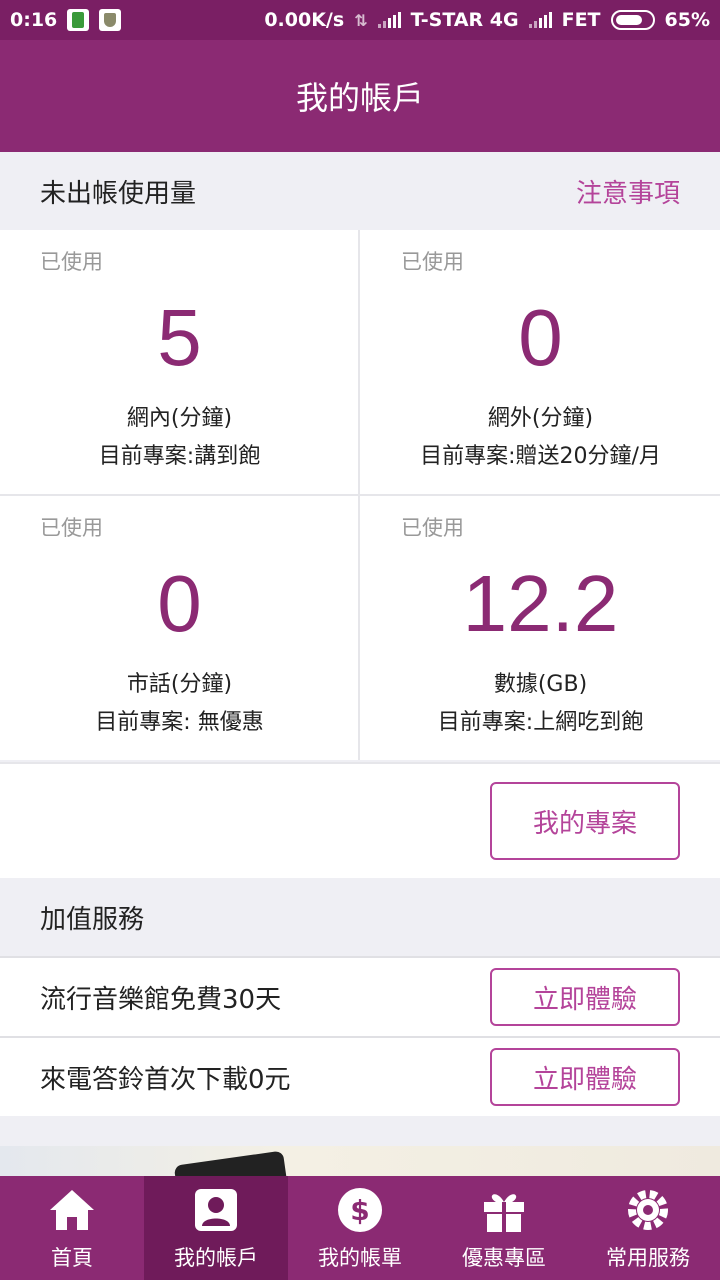 The image size is (720, 1280). What do you see at coordinates (540, 456) in the screenshot?
I see `usage-plan: 目前專案:贈送20分鐘/月` at bounding box center [540, 456].